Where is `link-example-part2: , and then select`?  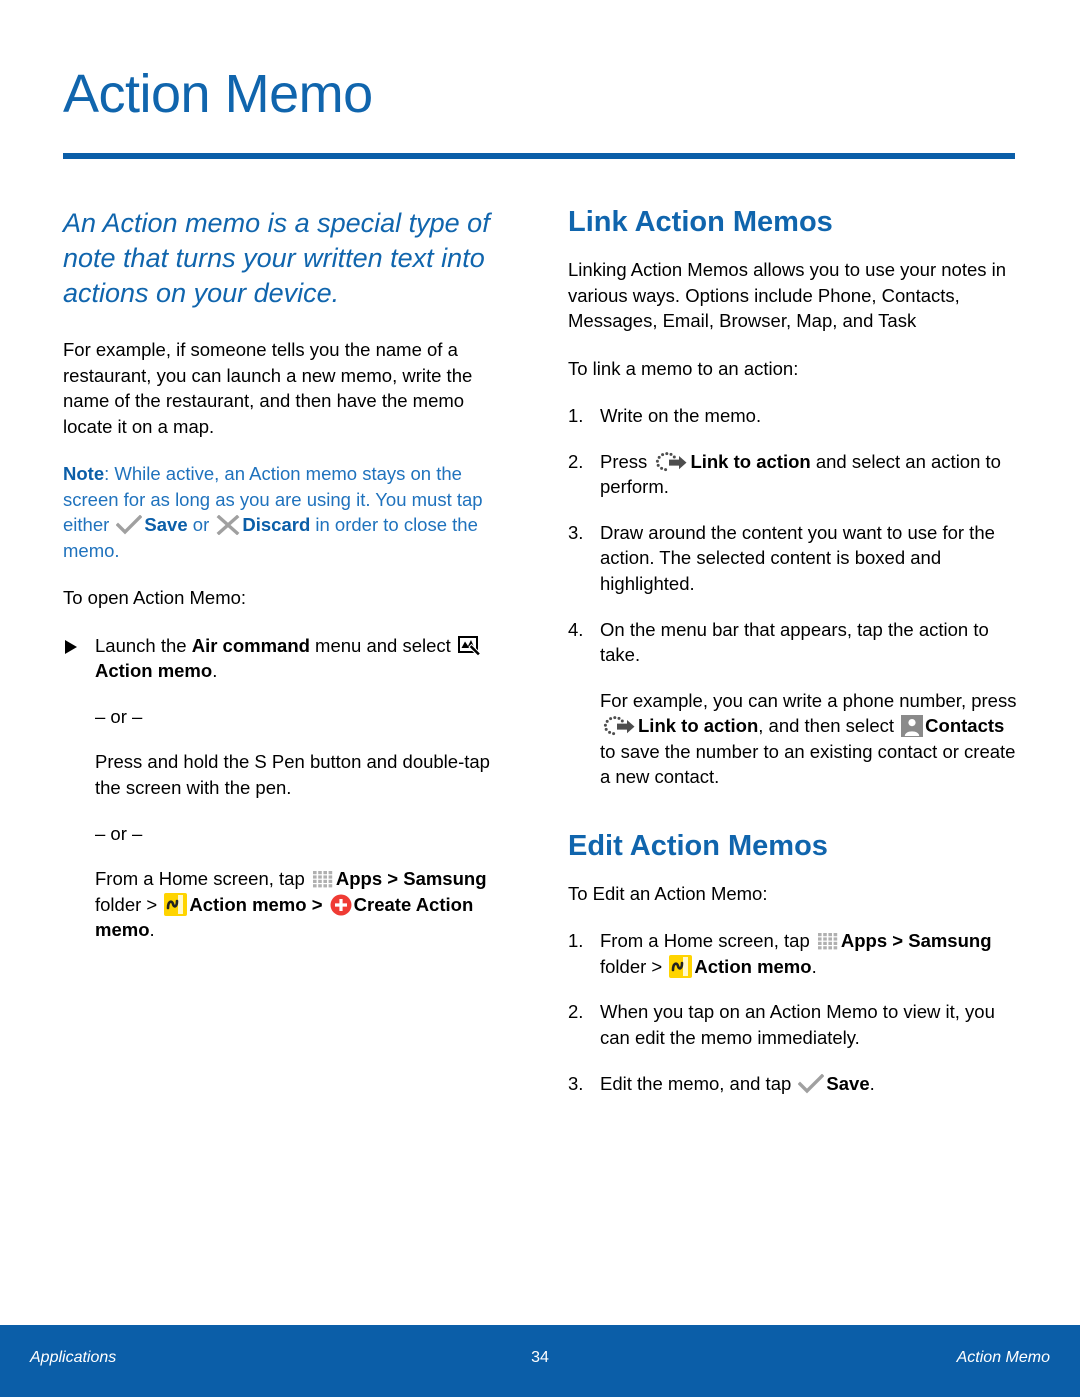 link-example-part2: , and then select is located at coordinates (829, 726).